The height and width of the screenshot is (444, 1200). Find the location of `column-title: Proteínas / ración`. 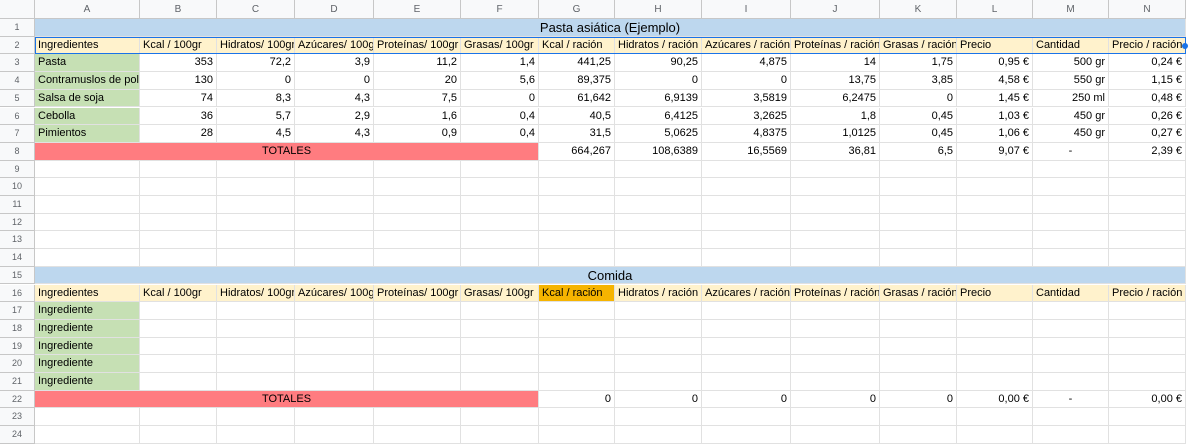

column-title: Proteínas / ración is located at coordinates (835, 45).